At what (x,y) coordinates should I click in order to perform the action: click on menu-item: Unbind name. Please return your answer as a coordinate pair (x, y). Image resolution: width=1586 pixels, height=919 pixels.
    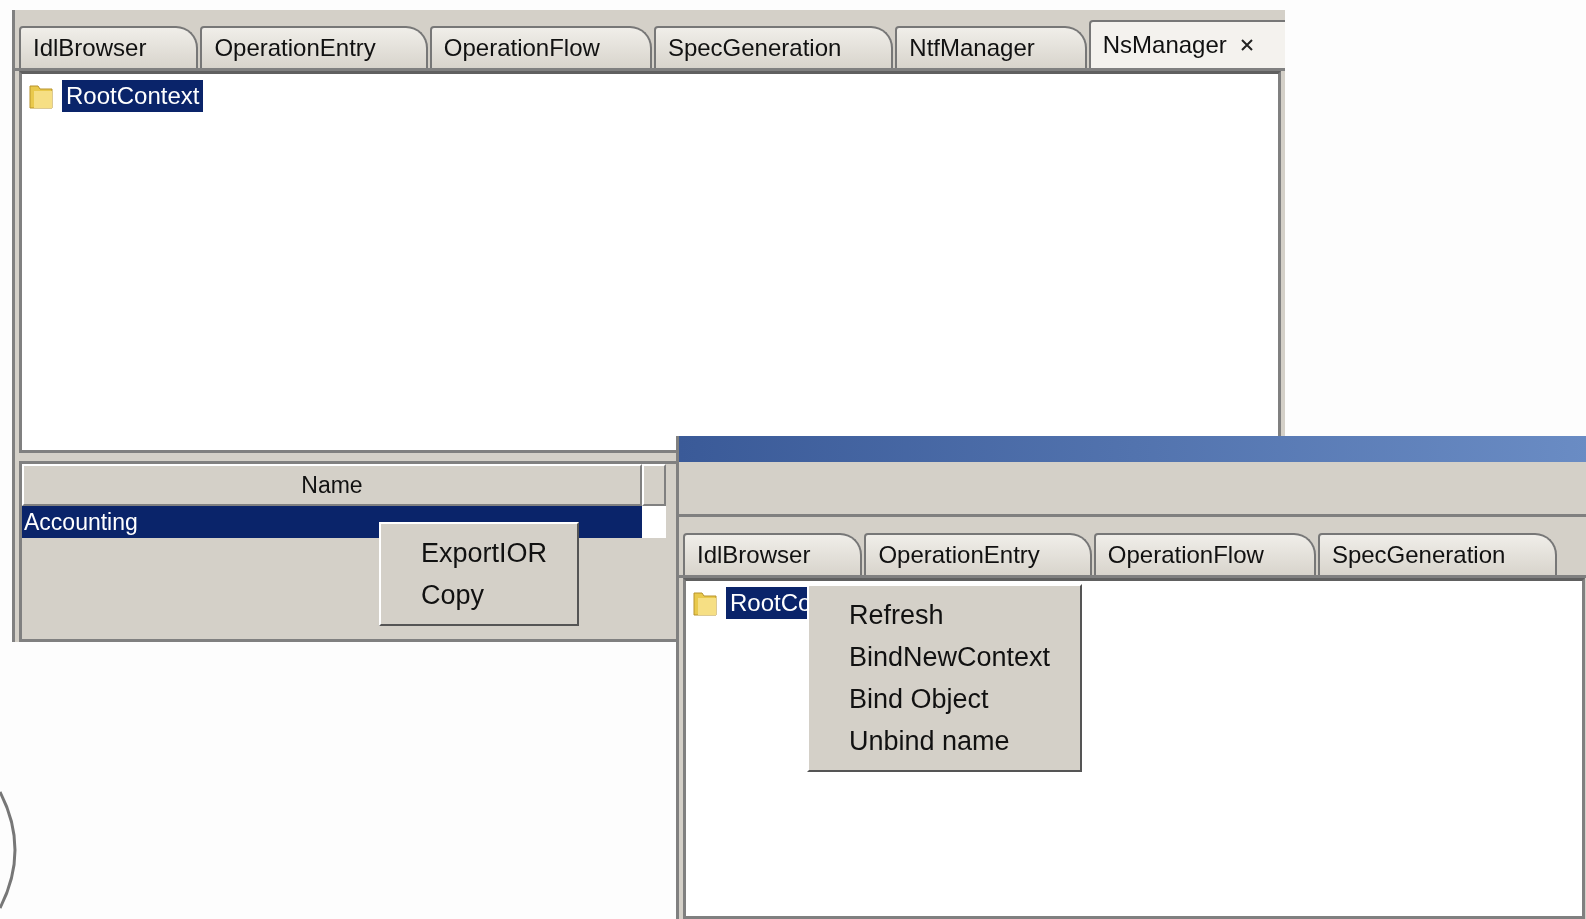
    Looking at the image, I should click on (950, 741).